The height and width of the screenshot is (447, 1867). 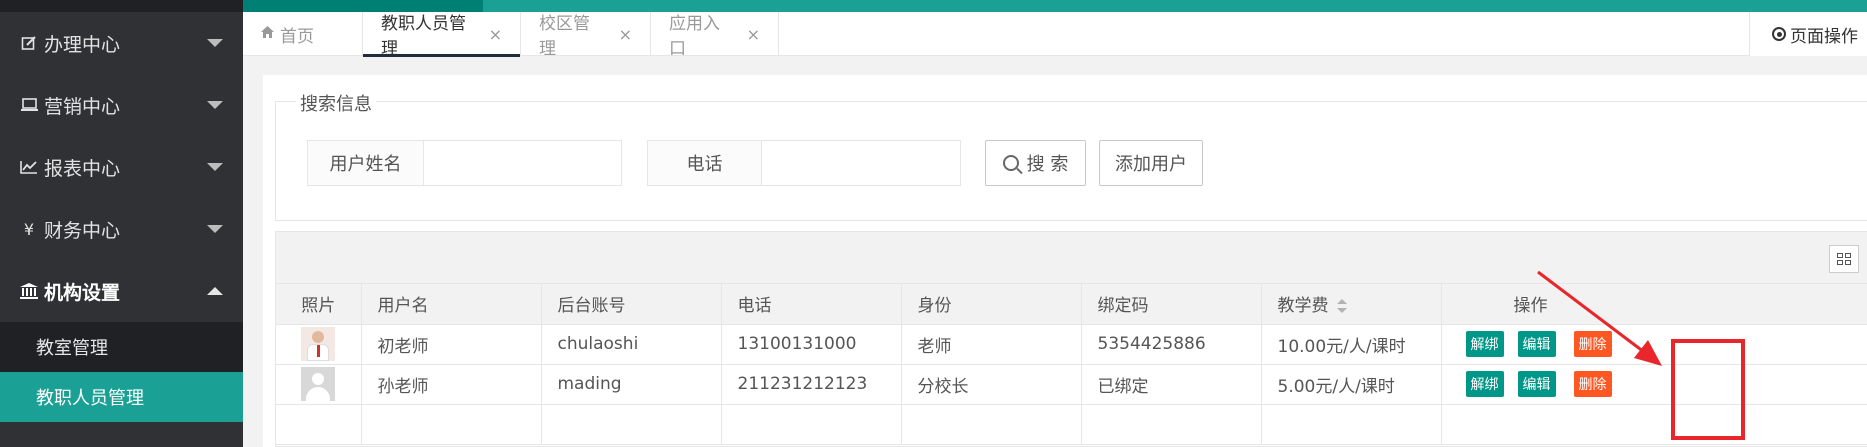 I want to click on column-filter-button, so click(x=1844, y=259).